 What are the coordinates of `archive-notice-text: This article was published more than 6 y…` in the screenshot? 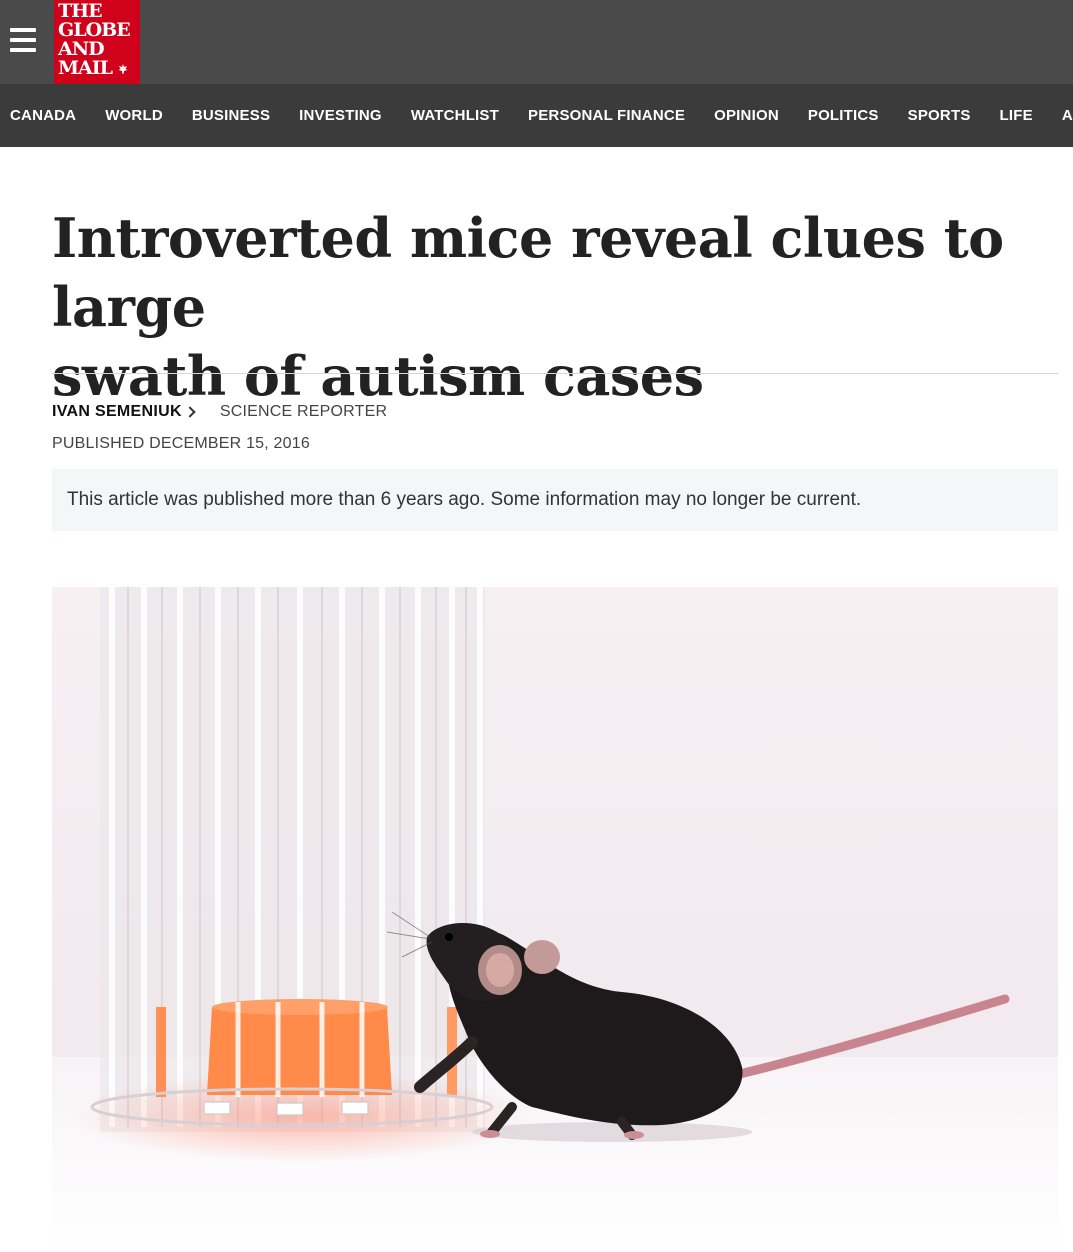 It's located at (464, 499).